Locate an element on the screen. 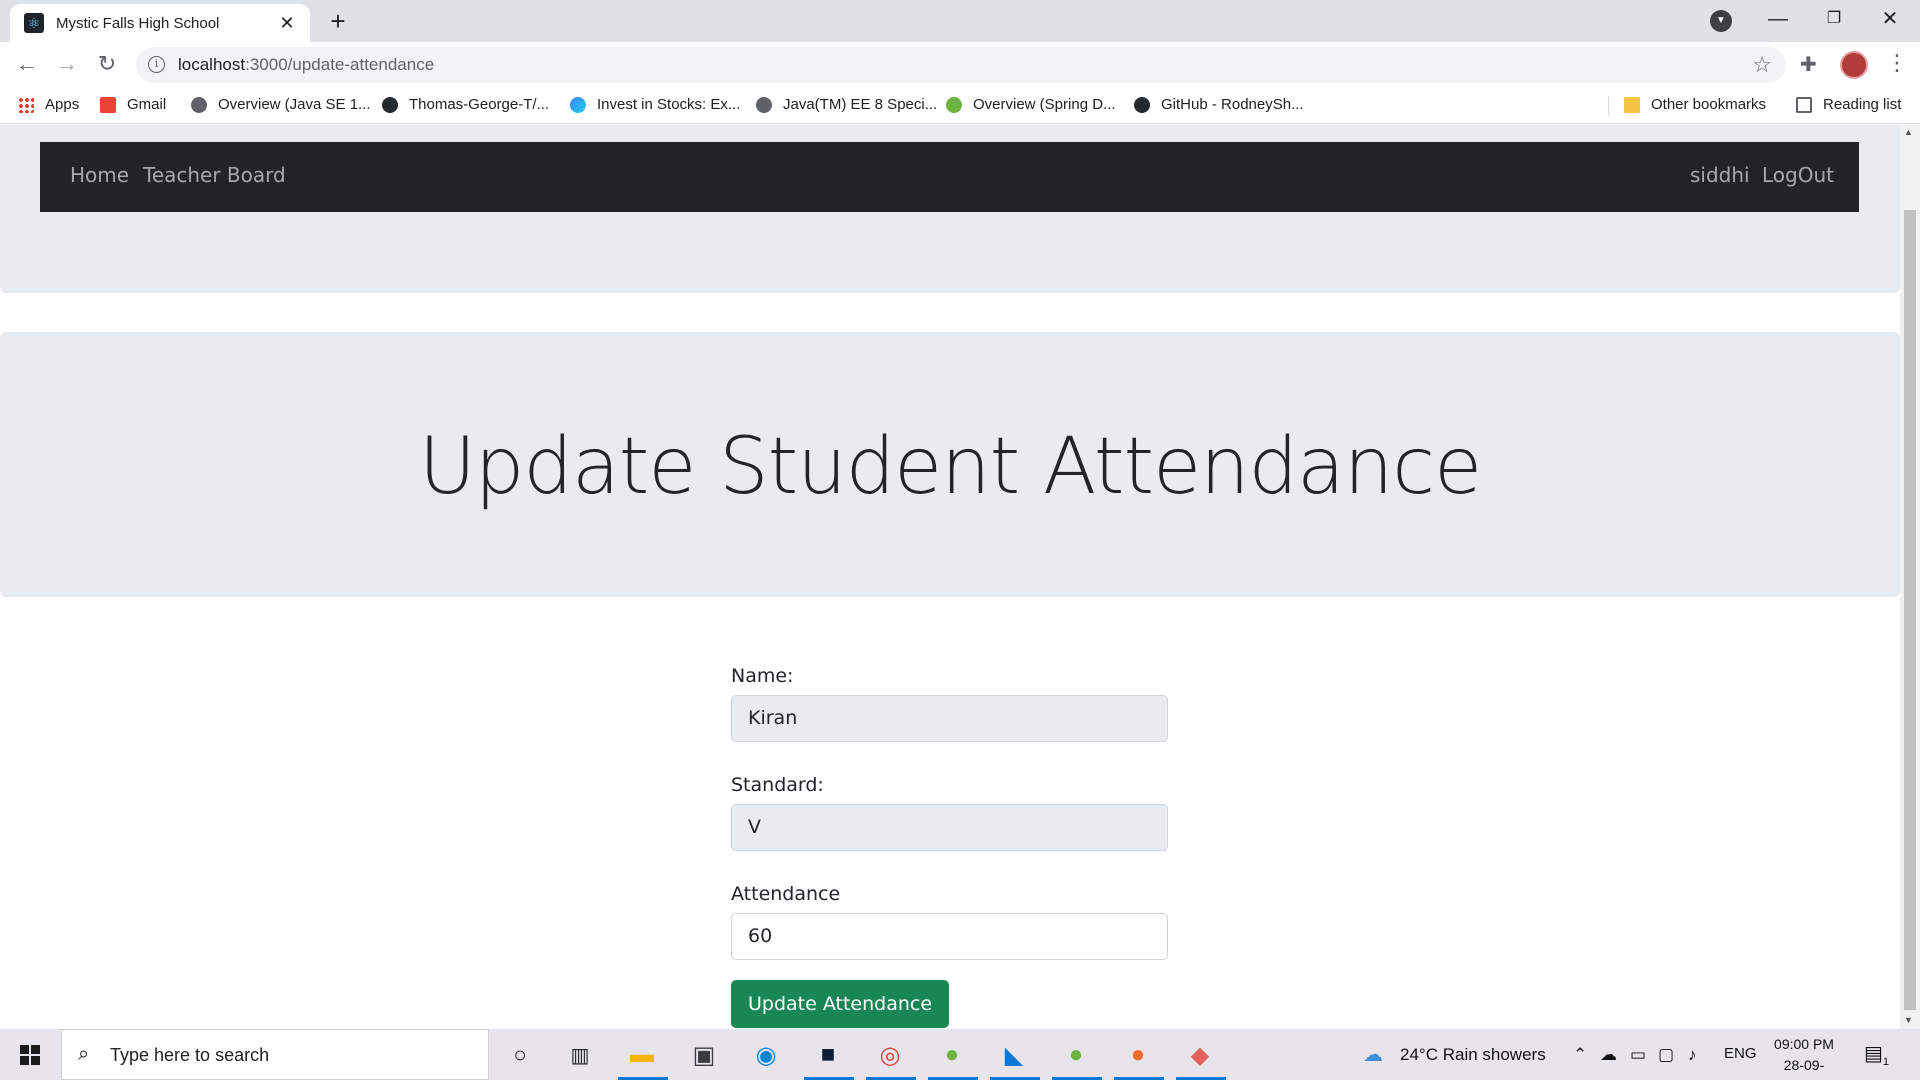  profile-avatar is located at coordinates (1854, 65).